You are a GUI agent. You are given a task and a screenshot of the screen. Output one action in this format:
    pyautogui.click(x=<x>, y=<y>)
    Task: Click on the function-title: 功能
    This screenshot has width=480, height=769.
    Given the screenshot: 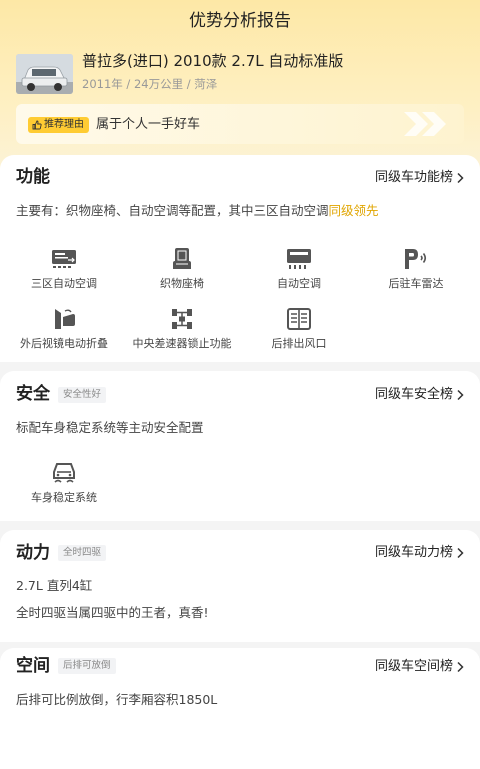 What is the action you would take?
    pyautogui.click(x=33, y=177)
    